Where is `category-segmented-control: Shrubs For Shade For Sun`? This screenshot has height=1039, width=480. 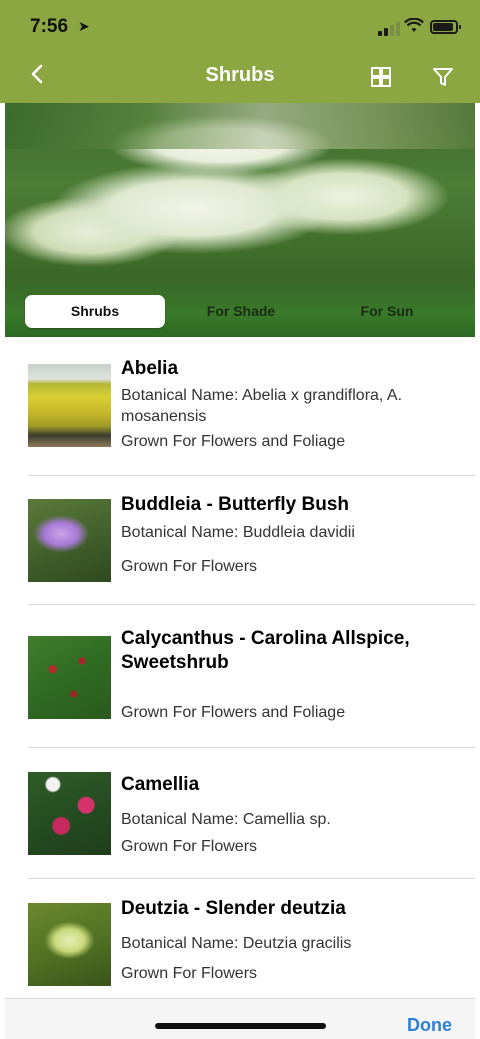
category-segmented-control: Shrubs For Shade For Sun is located at coordinates (241, 311).